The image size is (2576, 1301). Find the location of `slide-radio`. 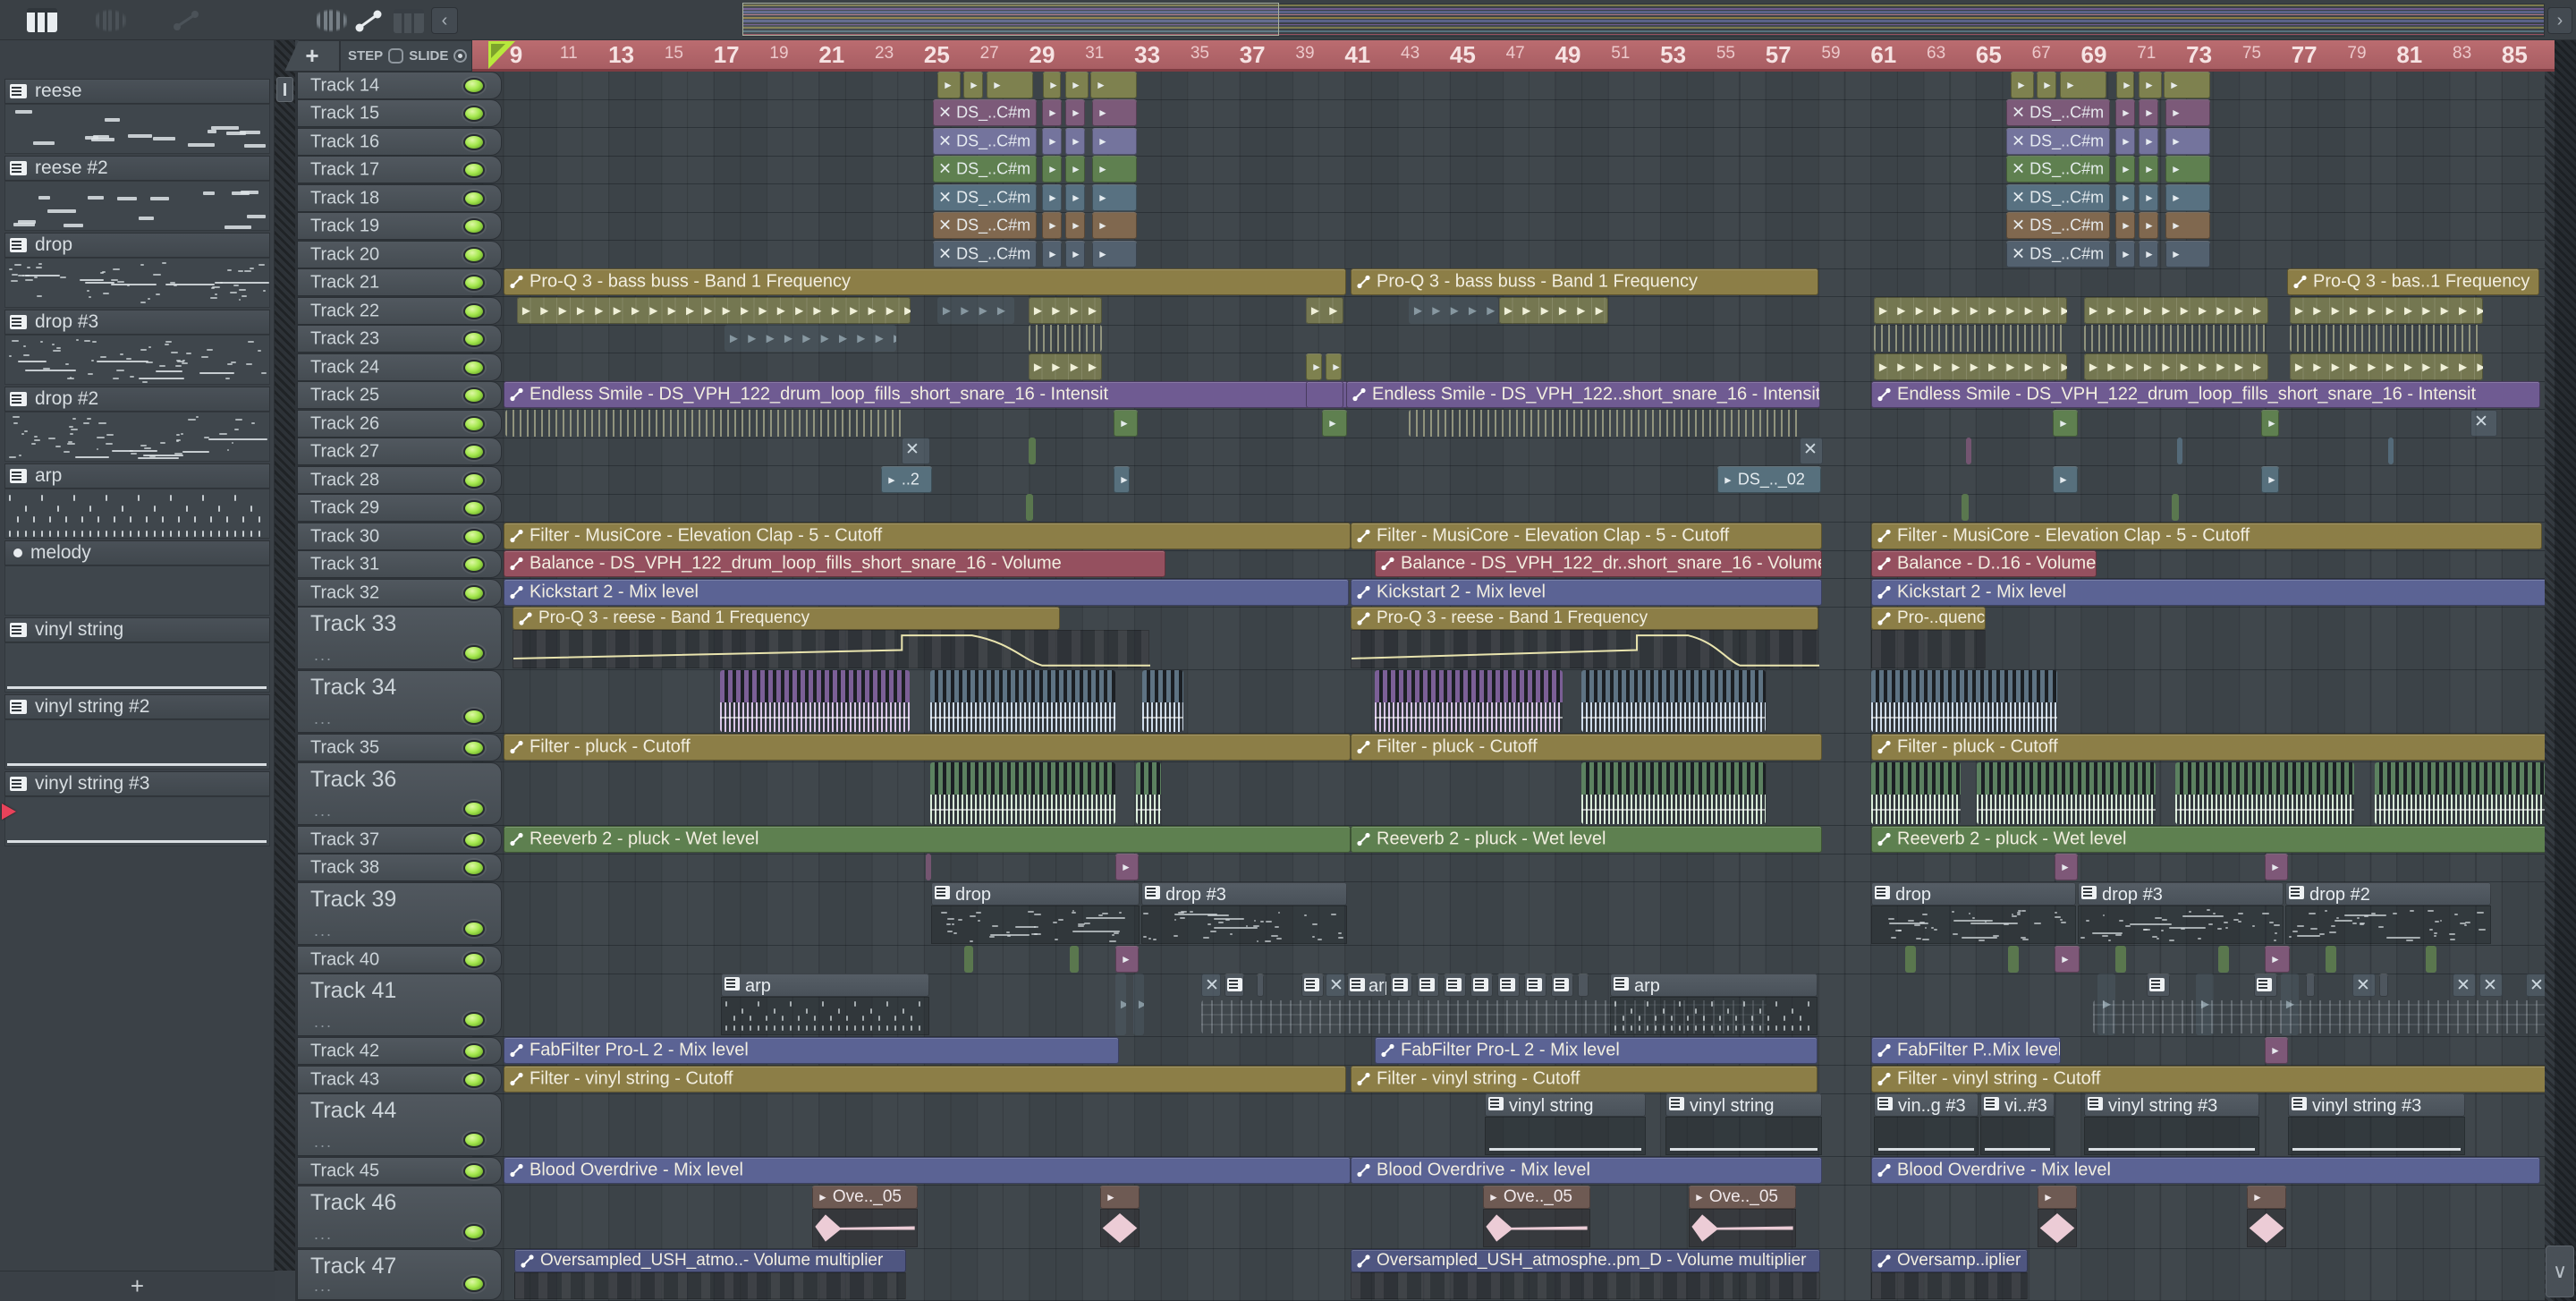

slide-radio is located at coordinates (460, 56).